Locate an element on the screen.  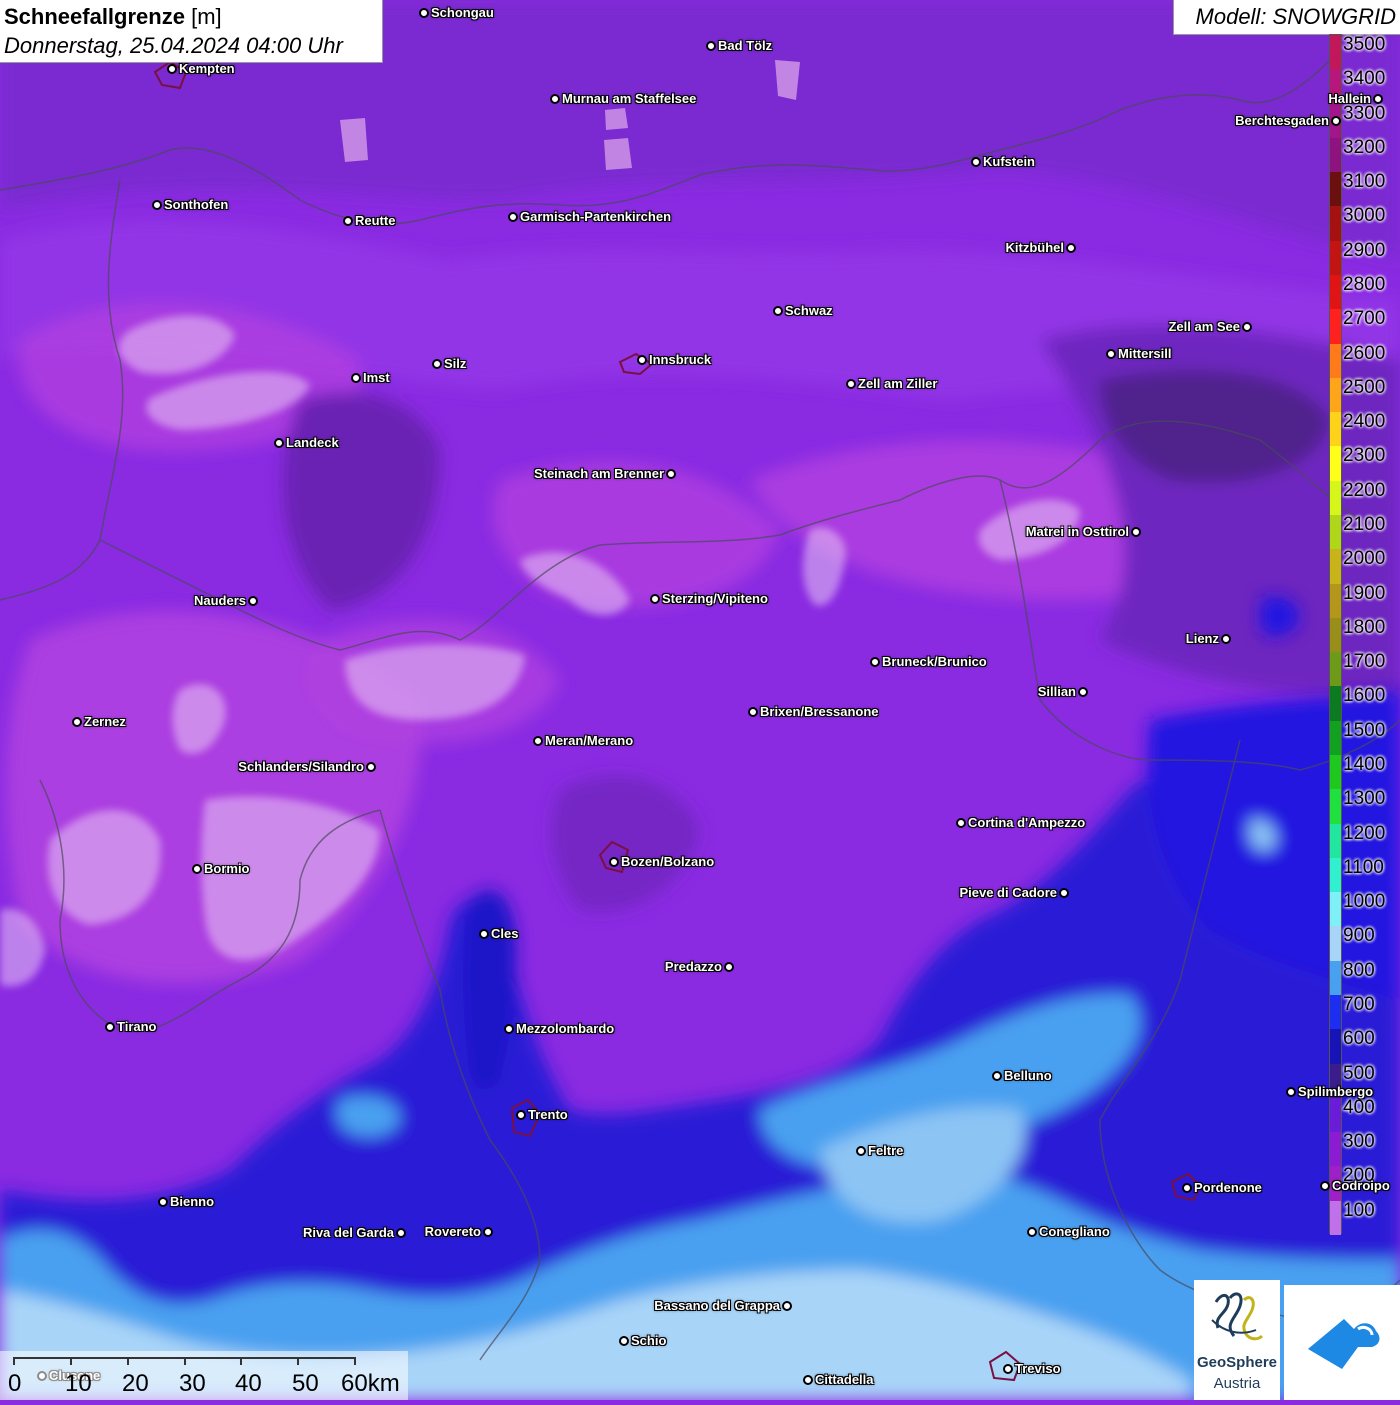
city-label: Zell am See is located at coordinates (1204, 326).